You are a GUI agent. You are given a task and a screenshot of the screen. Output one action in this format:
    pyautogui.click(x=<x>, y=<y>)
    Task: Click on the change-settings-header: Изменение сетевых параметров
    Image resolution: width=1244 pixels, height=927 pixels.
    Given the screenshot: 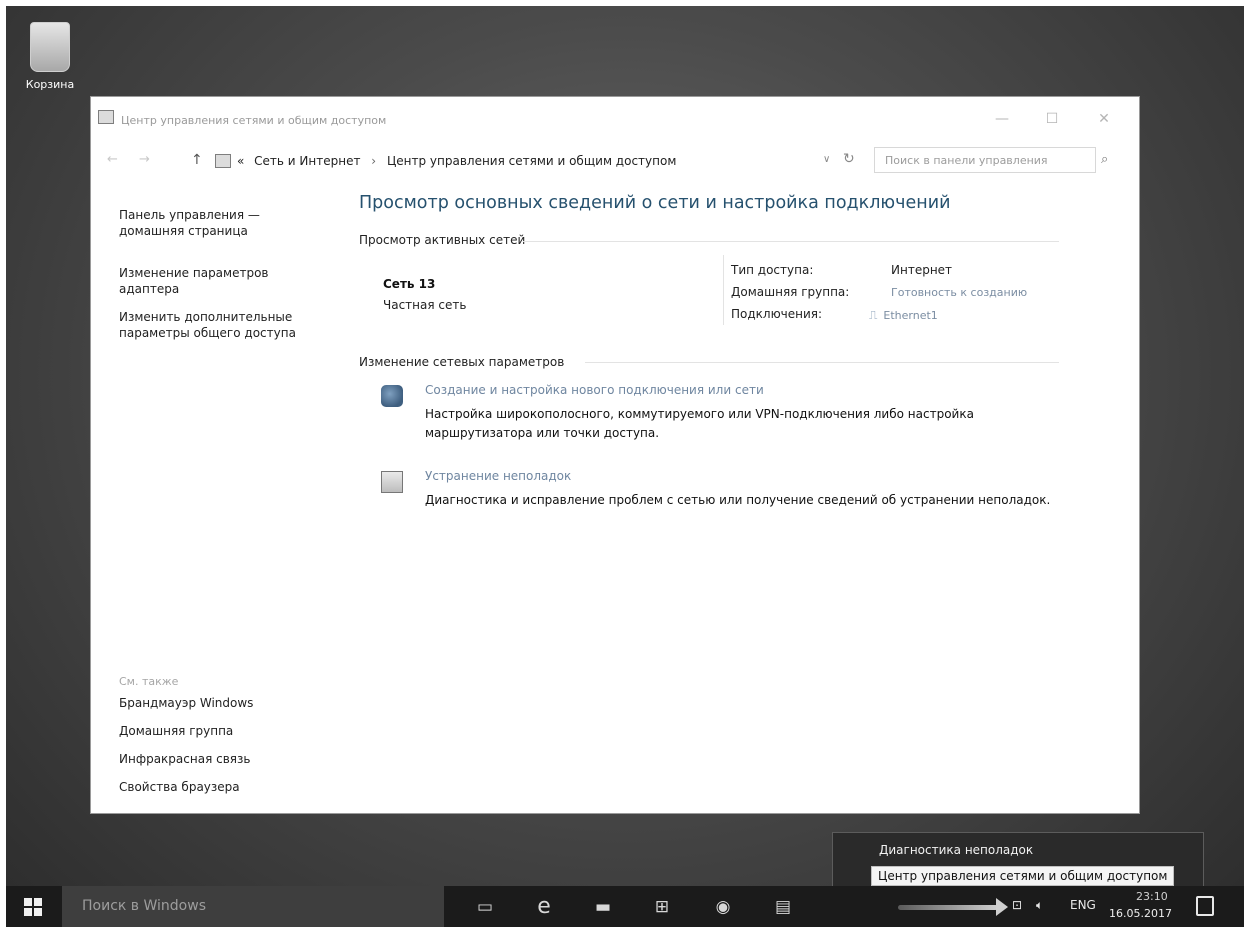 What is the action you would take?
    pyautogui.click(x=462, y=362)
    